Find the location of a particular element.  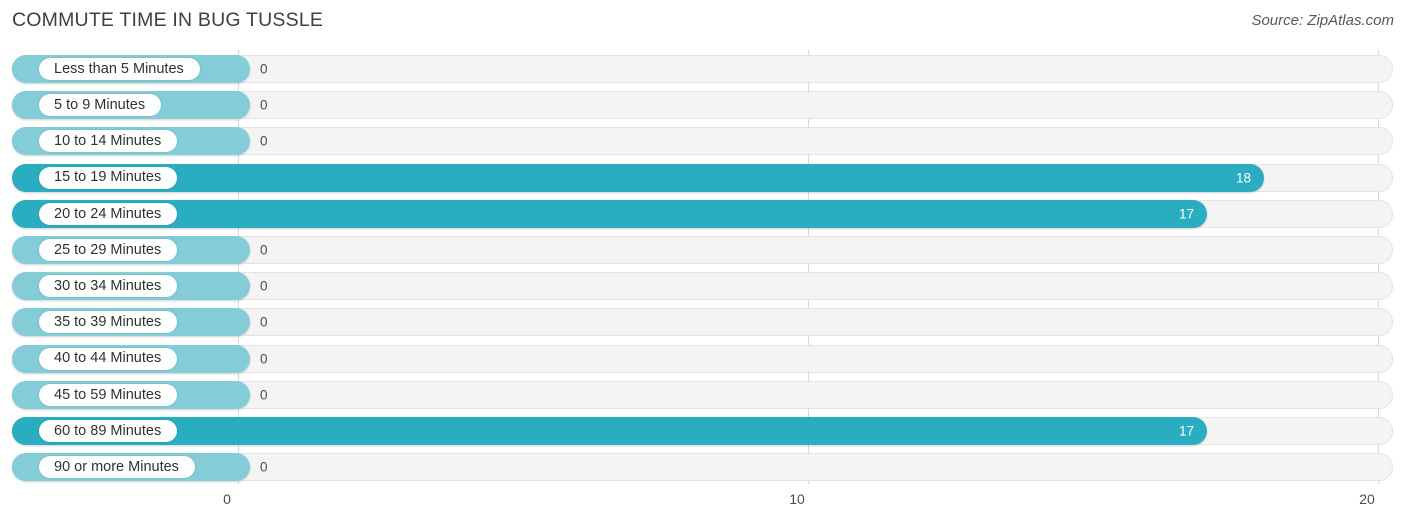

category-label: 5 to 9 Minutes is located at coordinates (100, 104).